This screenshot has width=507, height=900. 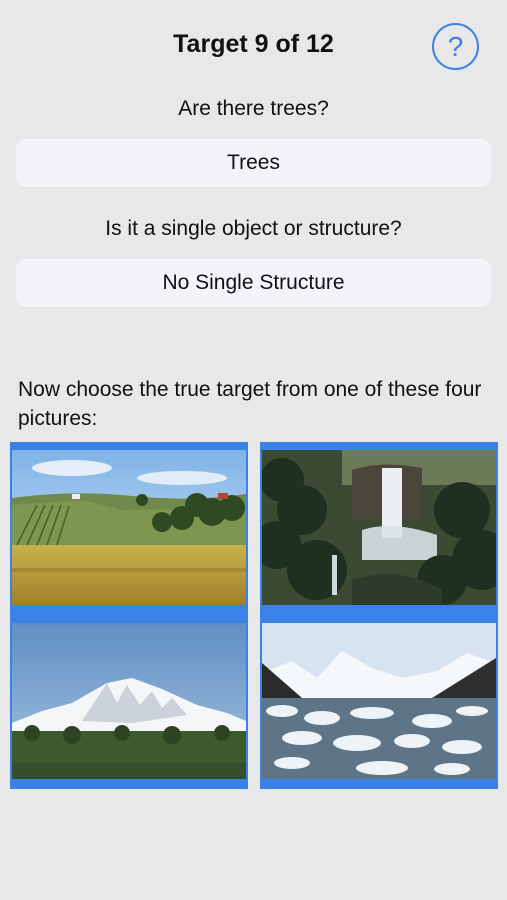 What do you see at coordinates (253, 108) in the screenshot?
I see `question-trees: Are there trees?` at bounding box center [253, 108].